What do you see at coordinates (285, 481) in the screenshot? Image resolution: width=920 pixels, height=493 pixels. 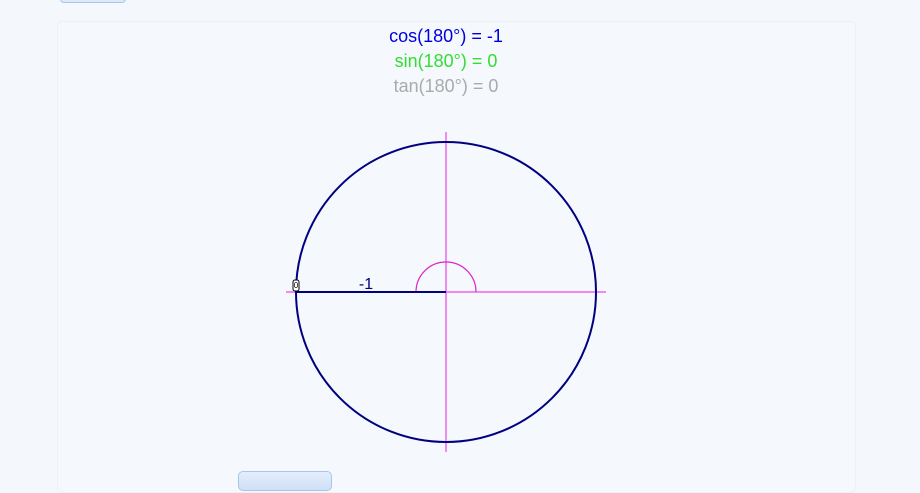 I see `bottom-button` at bounding box center [285, 481].